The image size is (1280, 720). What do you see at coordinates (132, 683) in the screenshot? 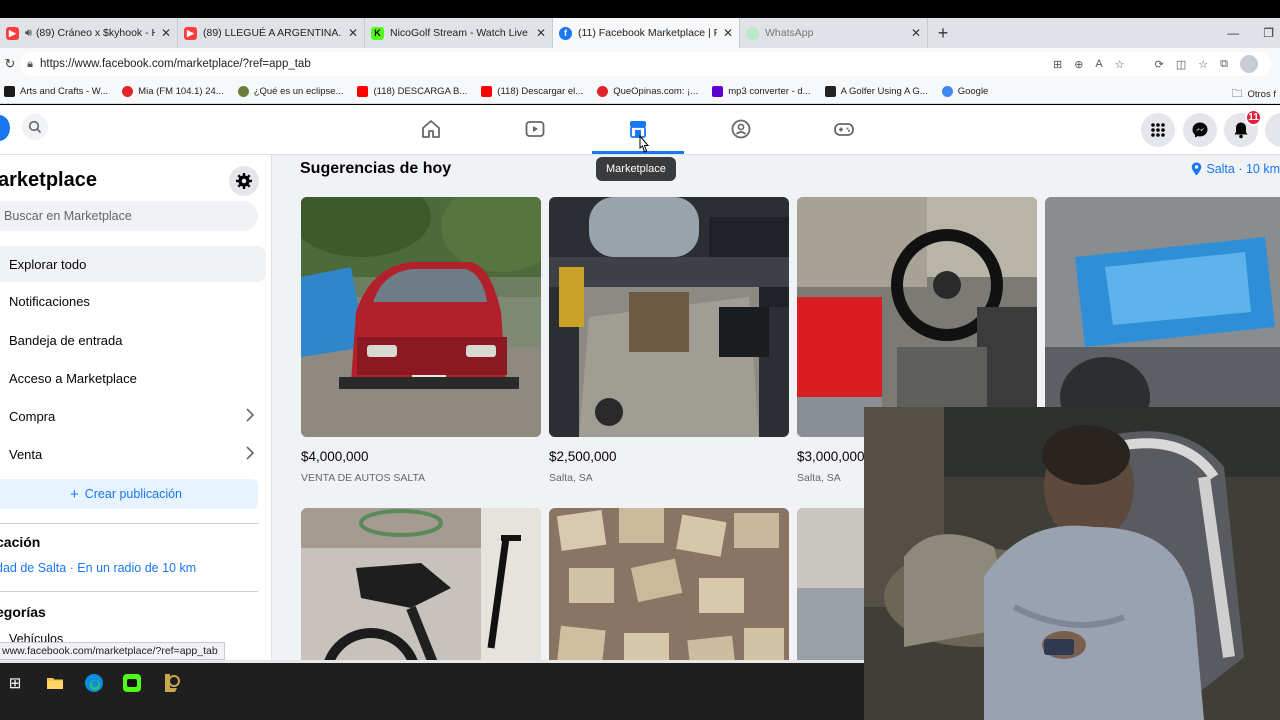
I see `app-icon` at bounding box center [132, 683].